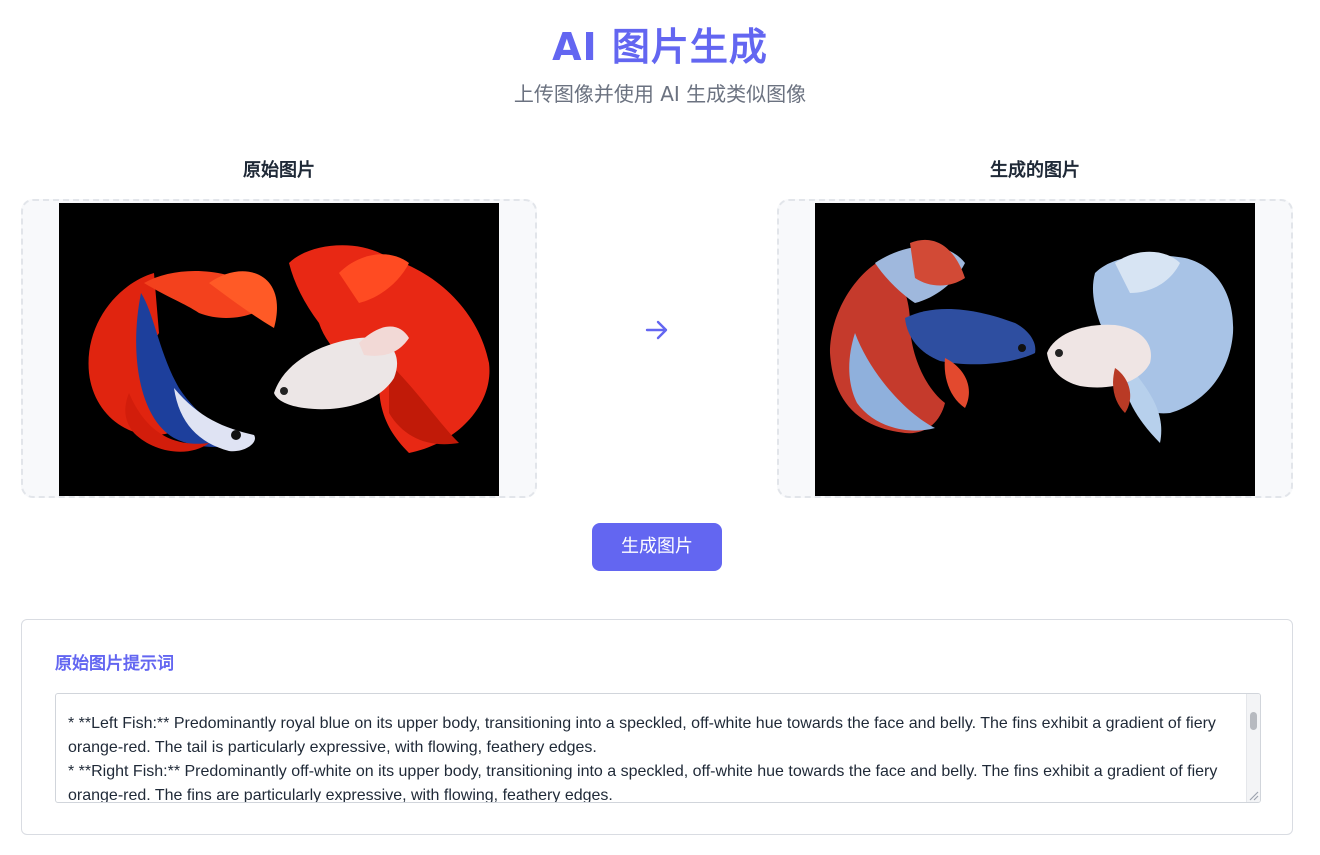 This screenshot has height=855, width=1320. Describe the element at coordinates (1253, 748) in the screenshot. I see `prompt-scrollbar` at that location.